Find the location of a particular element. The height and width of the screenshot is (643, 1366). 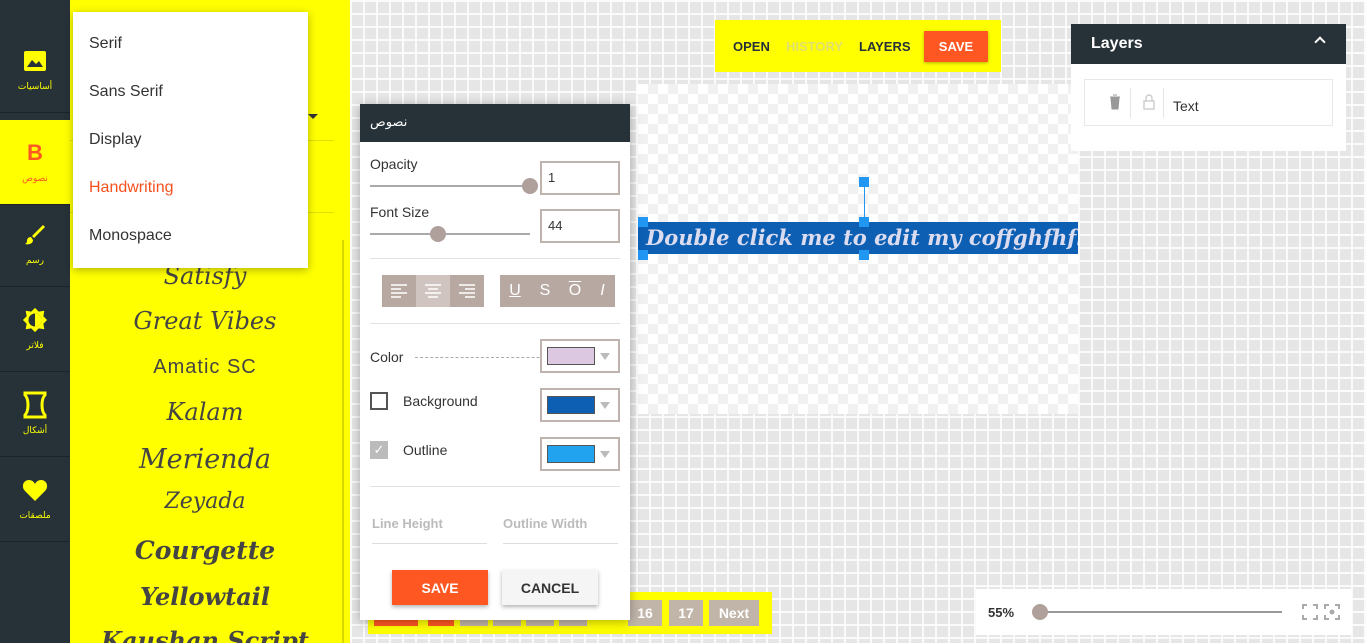

background-label: Background is located at coordinates (440, 401).